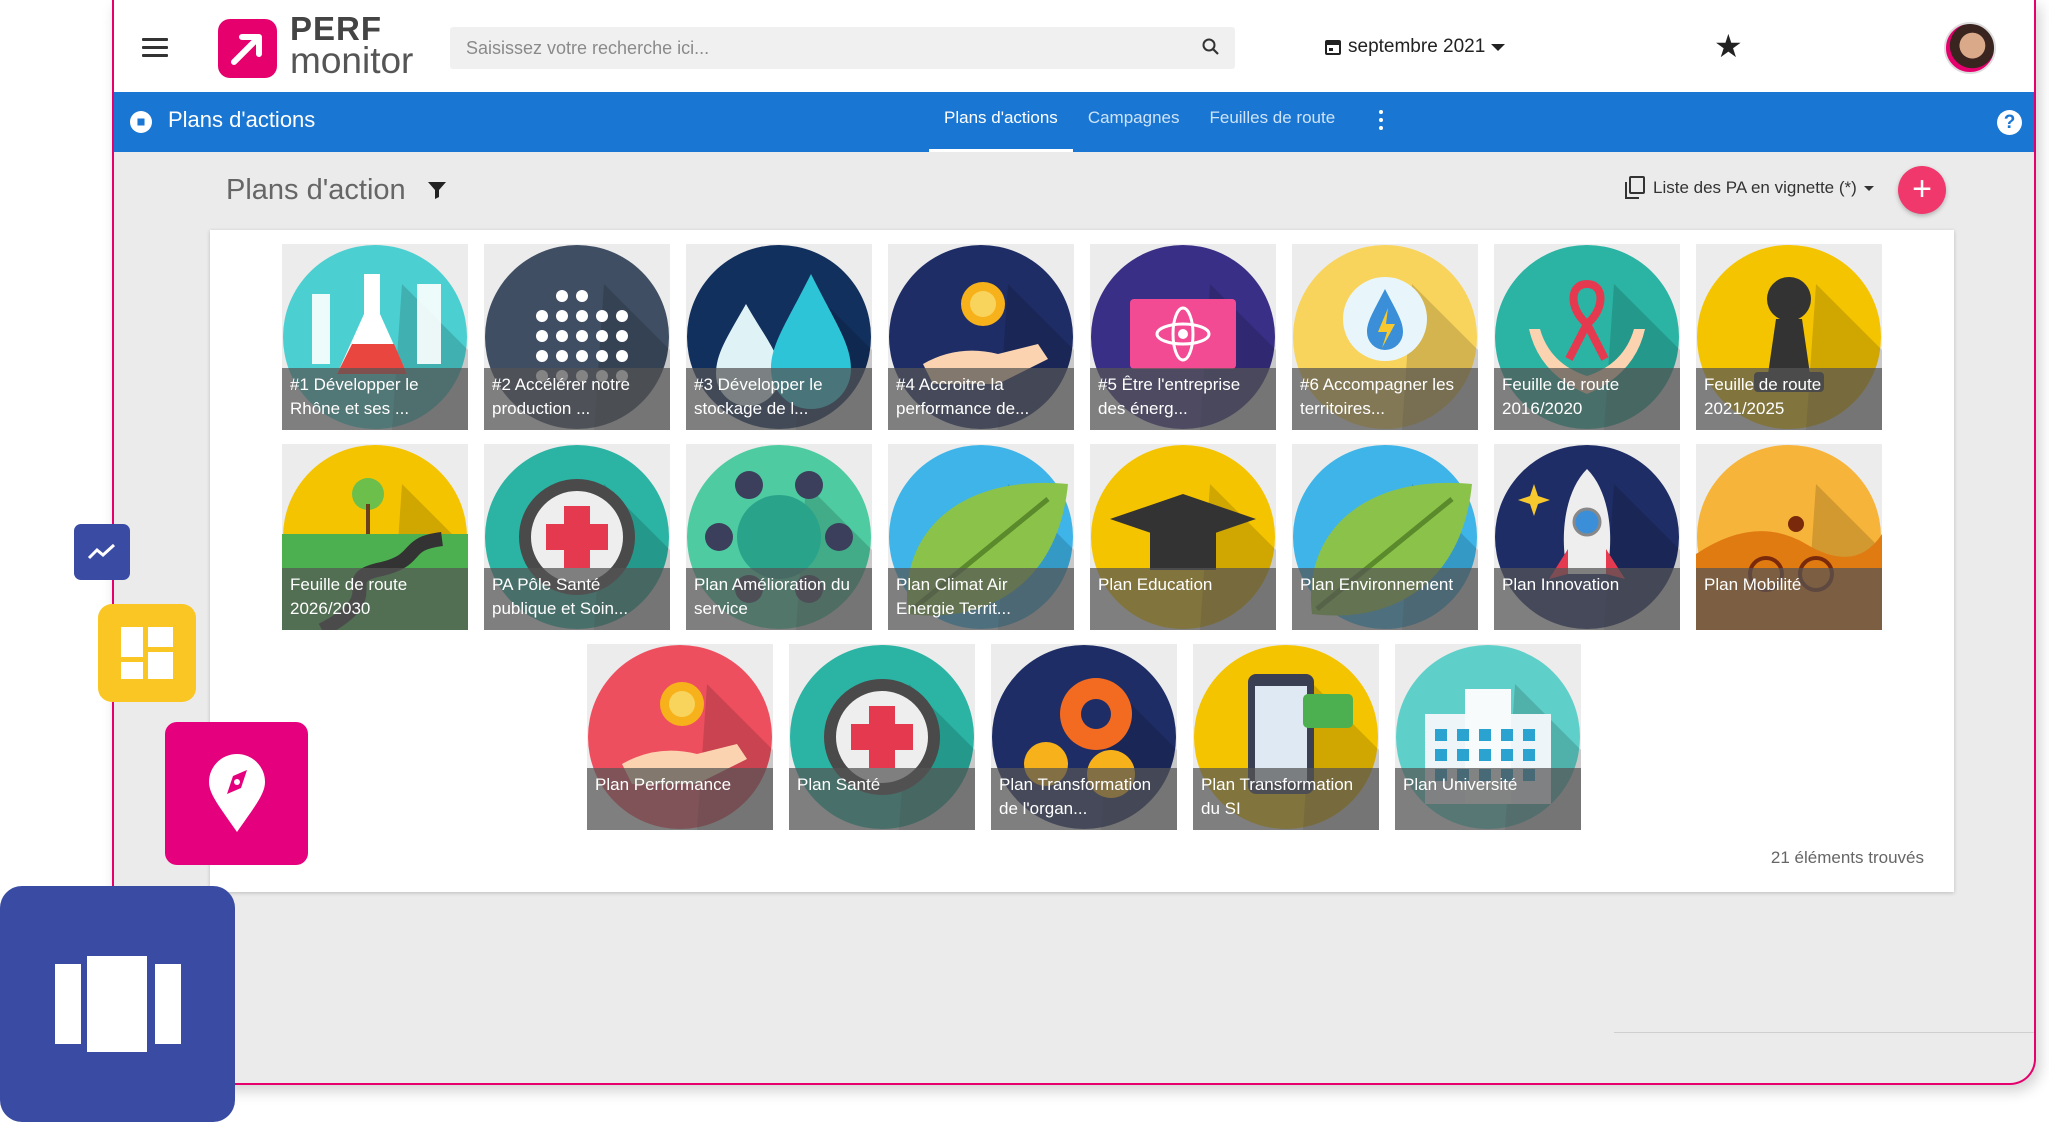 The width and height of the screenshot is (2049, 1122). Describe the element at coordinates (352, 60) in the screenshot. I see `logo-line-2: monitor` at that location.